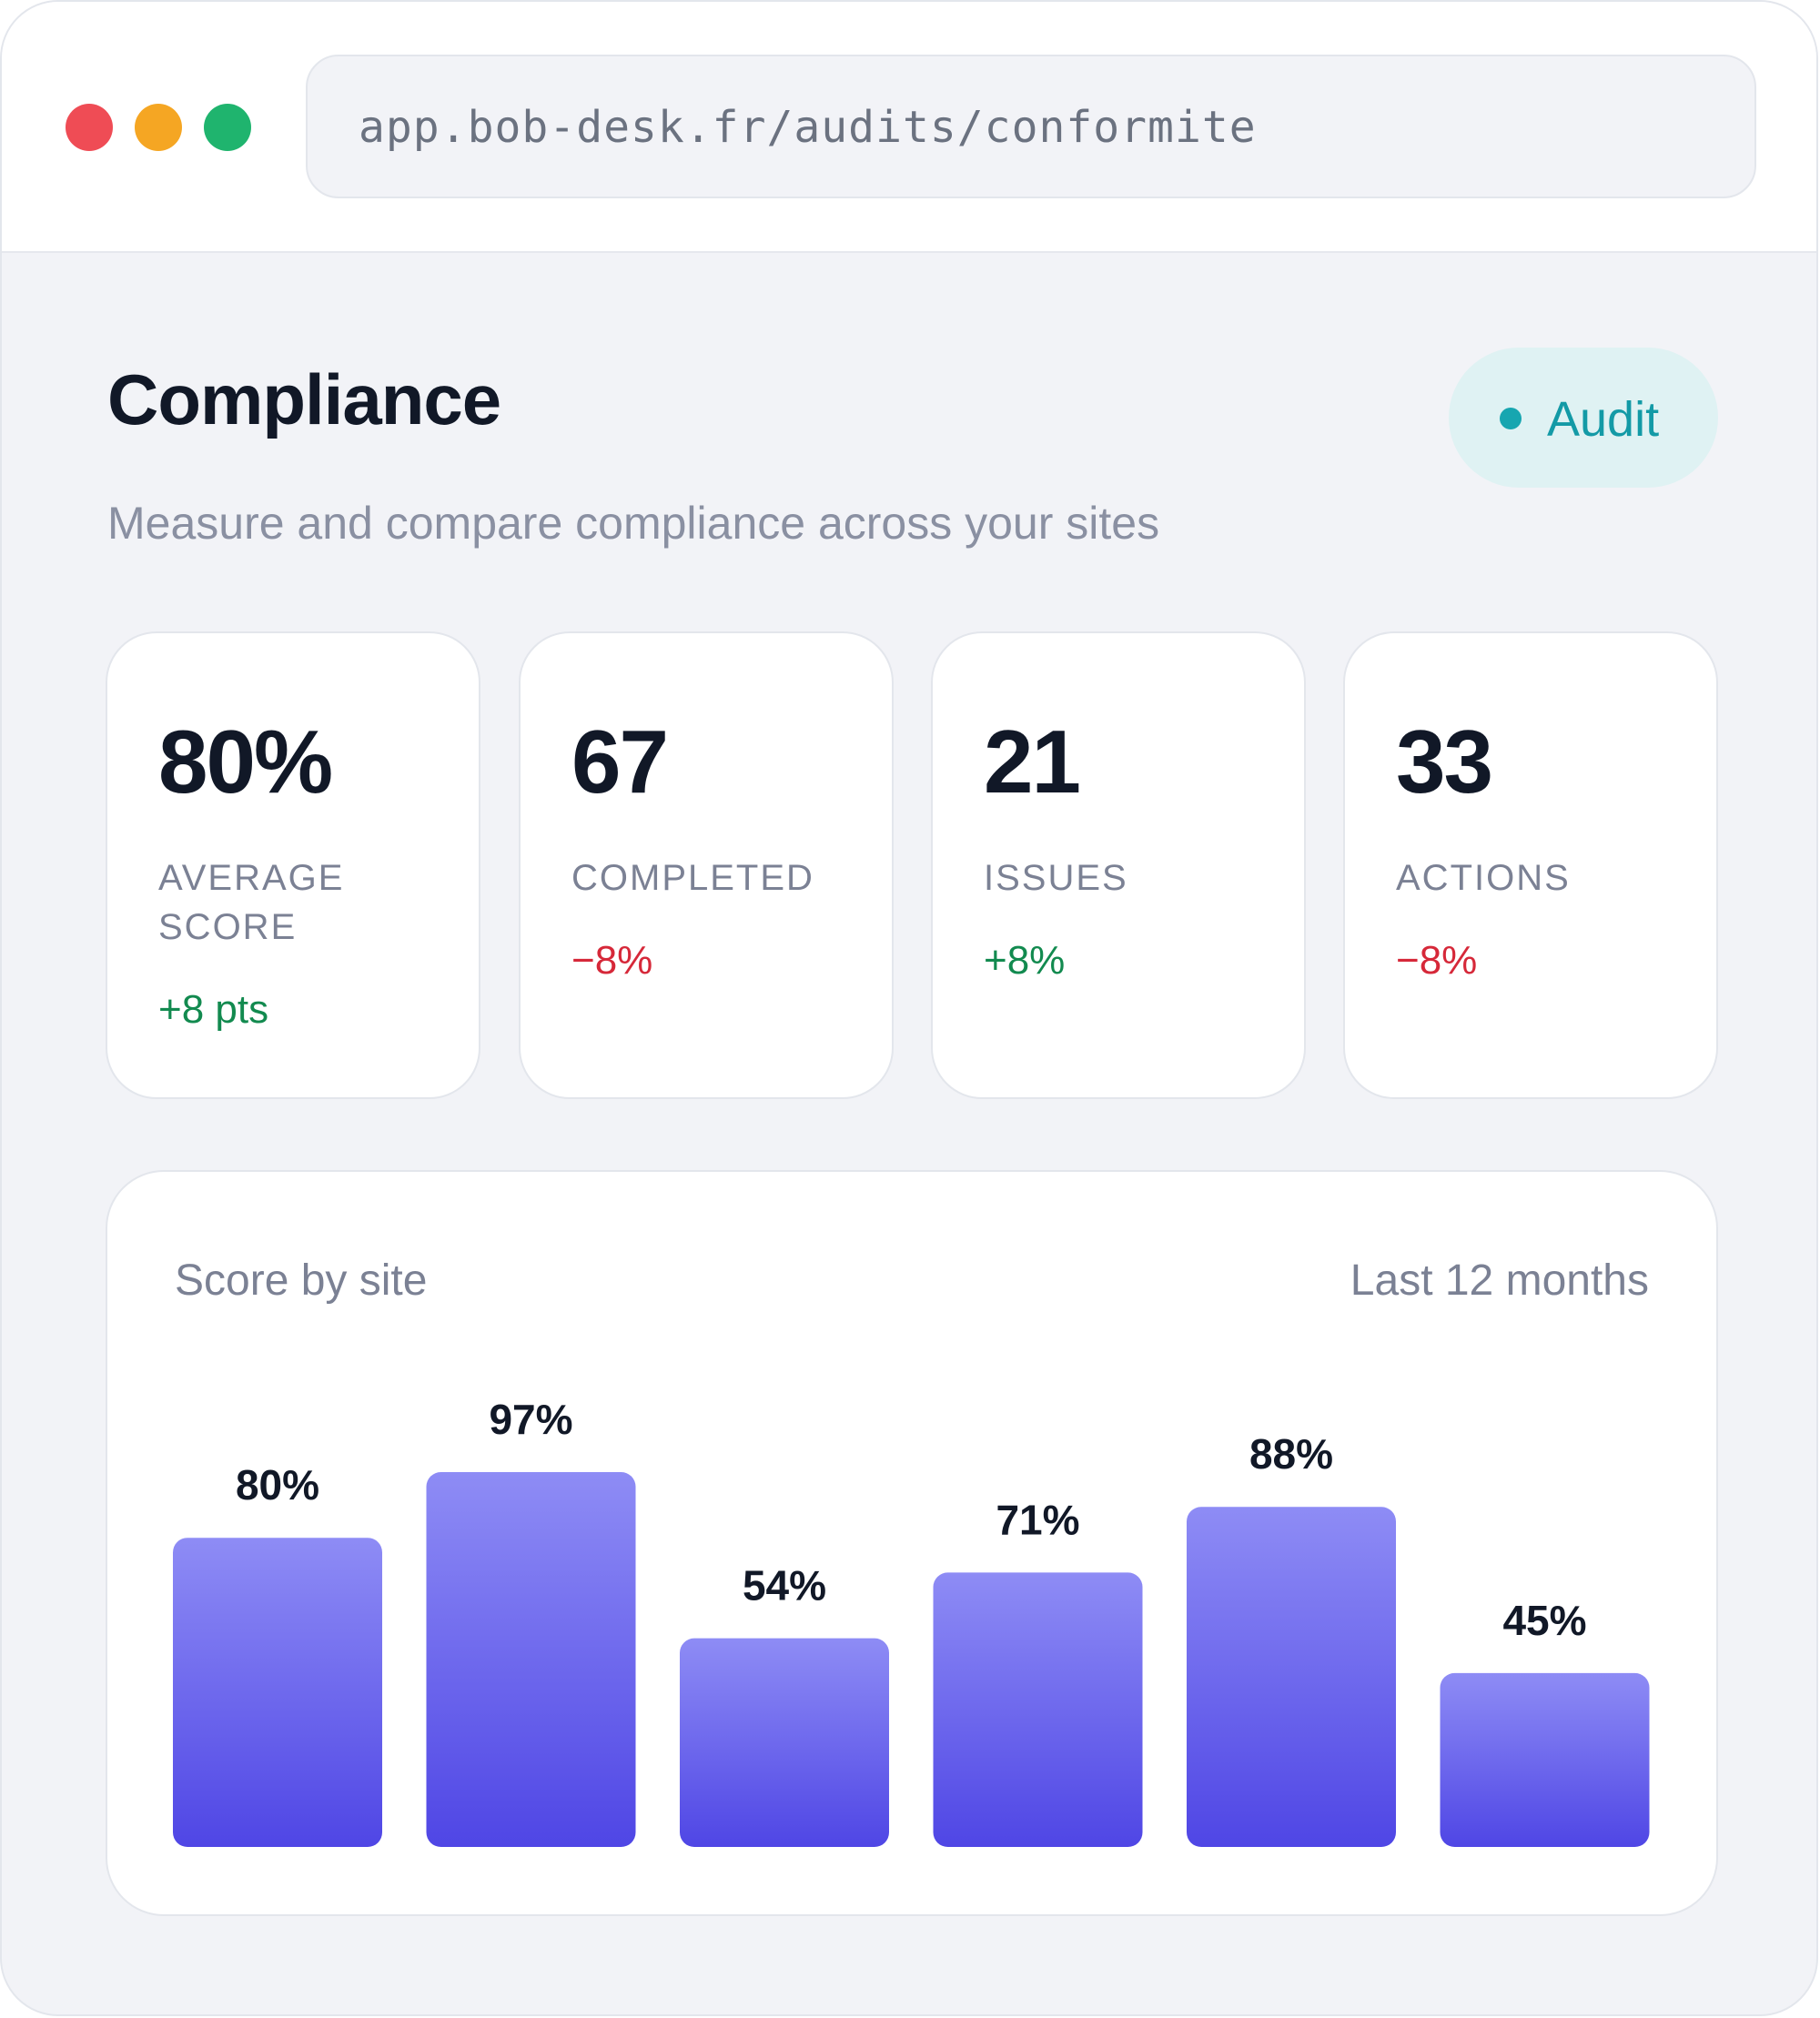  I want to click on kpi-card-issues: 21 ISSUES +8%, so click(1118, 865).